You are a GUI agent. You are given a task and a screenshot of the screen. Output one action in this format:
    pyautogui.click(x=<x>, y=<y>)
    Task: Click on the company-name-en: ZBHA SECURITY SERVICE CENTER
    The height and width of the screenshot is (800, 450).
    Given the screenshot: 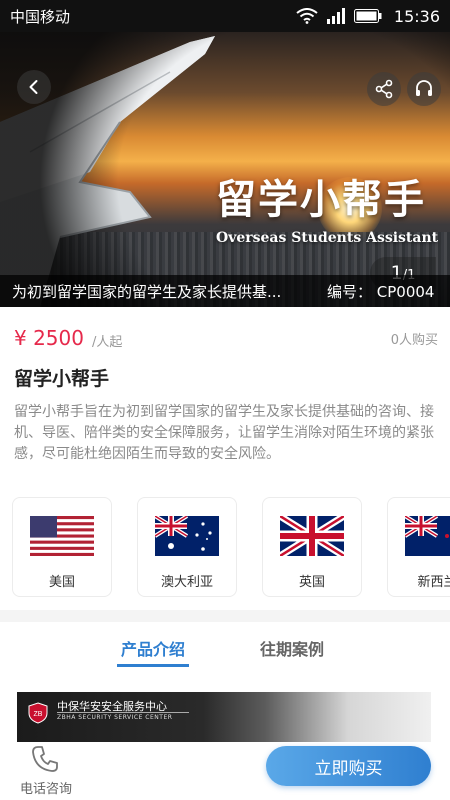 What is the action you would take?
    pyautogui.click(x=115, y=717)
    